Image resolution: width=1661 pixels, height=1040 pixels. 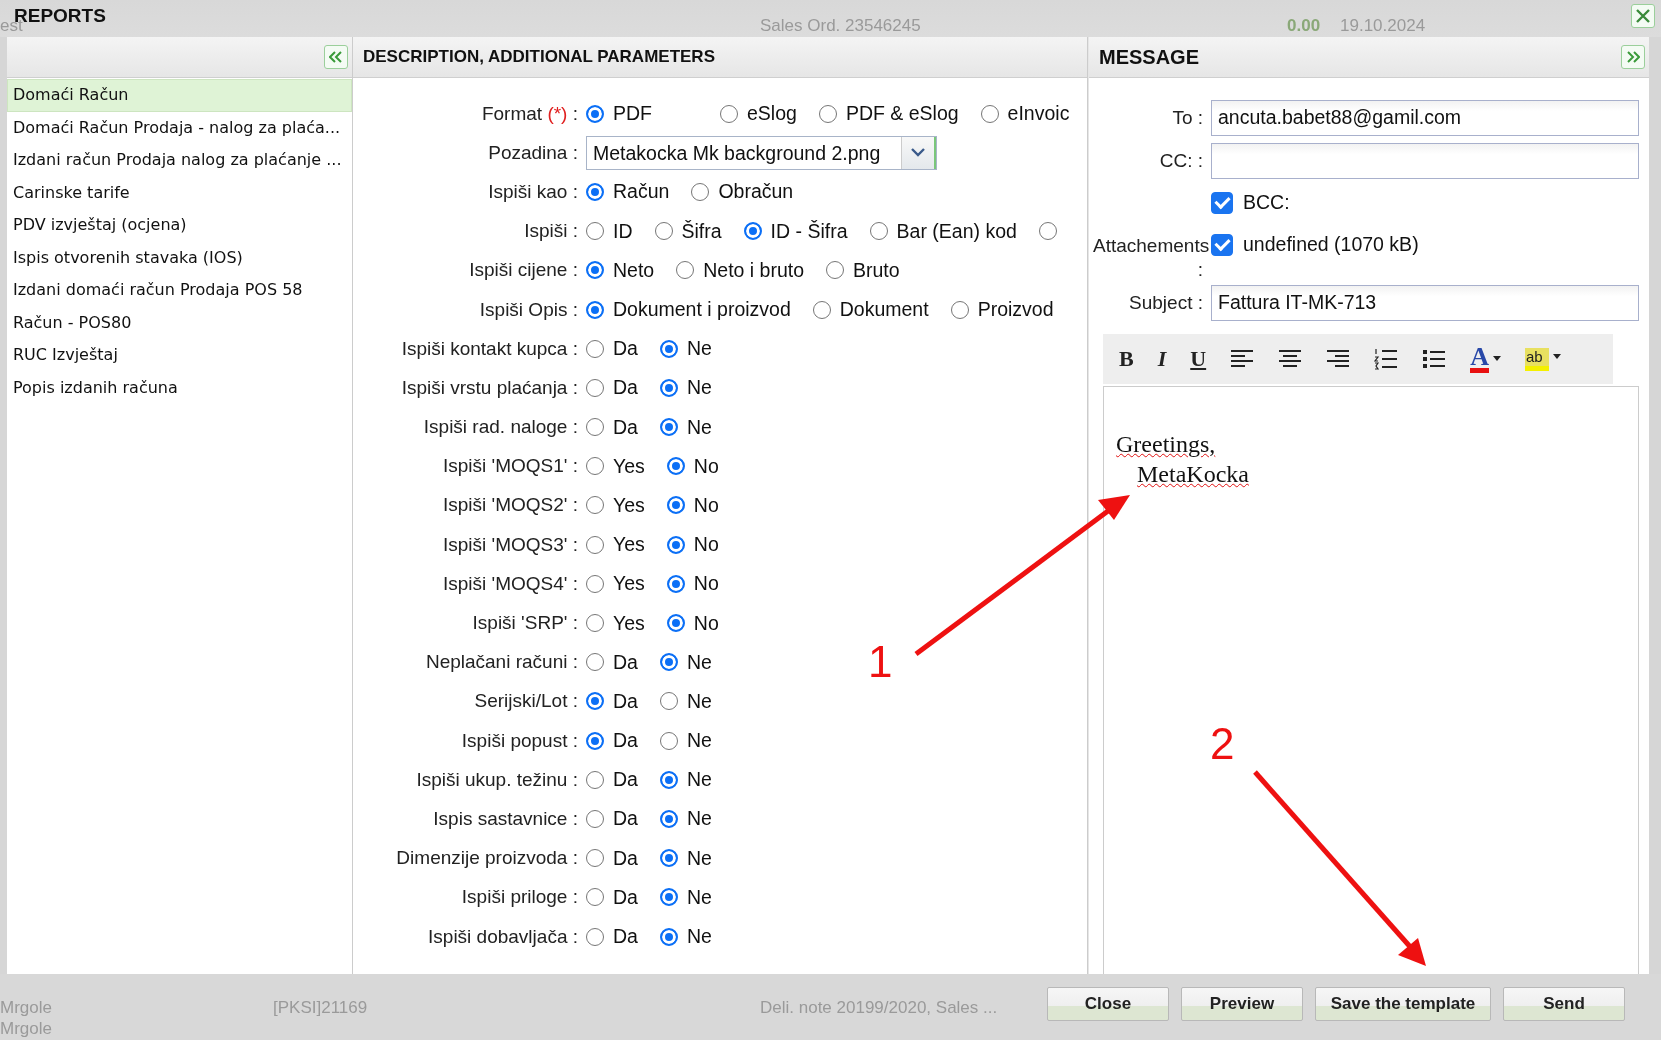 I want to click on bullet-list-icon, so click(x=1434, y=359).